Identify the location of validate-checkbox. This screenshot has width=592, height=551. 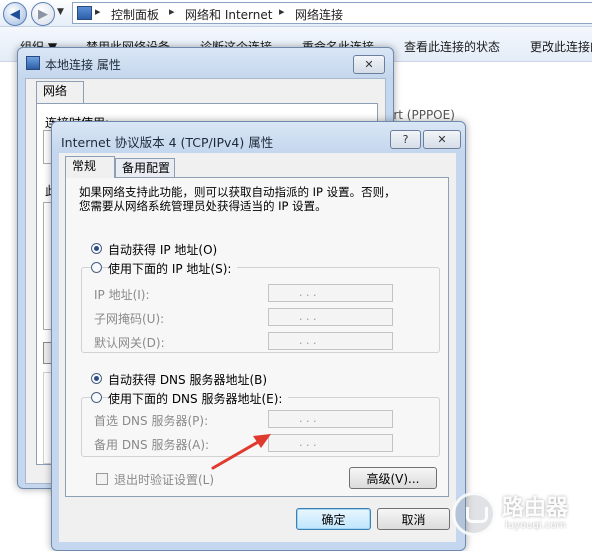
(102, 479).